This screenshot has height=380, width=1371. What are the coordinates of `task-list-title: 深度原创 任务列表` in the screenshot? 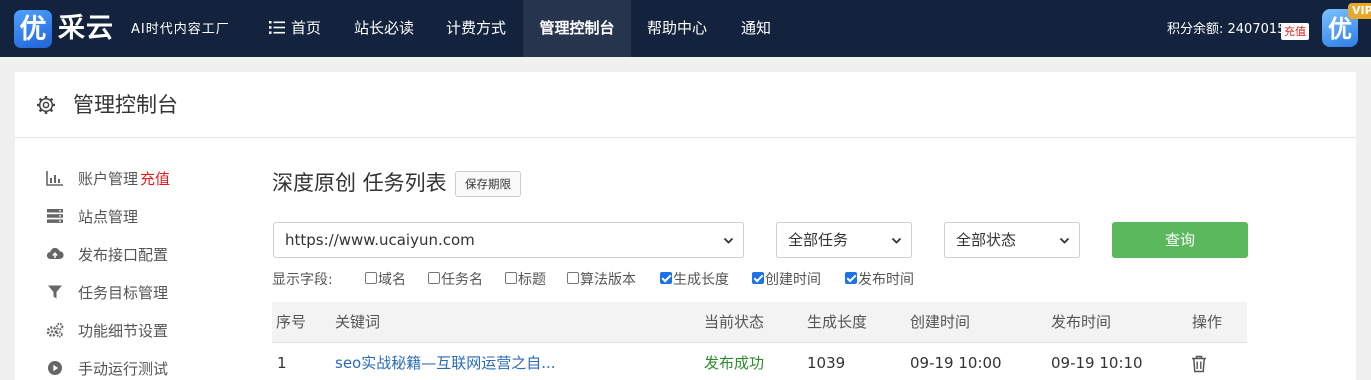 It's located at (359, 183).